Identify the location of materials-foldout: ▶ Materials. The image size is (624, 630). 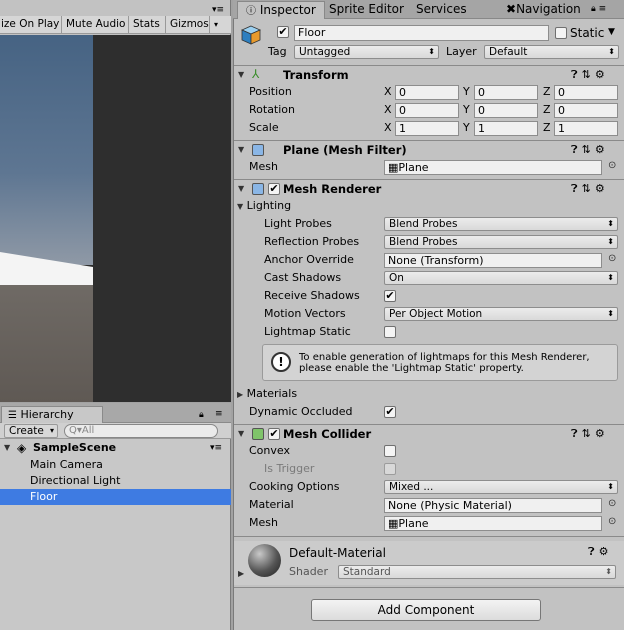
(267, 394).